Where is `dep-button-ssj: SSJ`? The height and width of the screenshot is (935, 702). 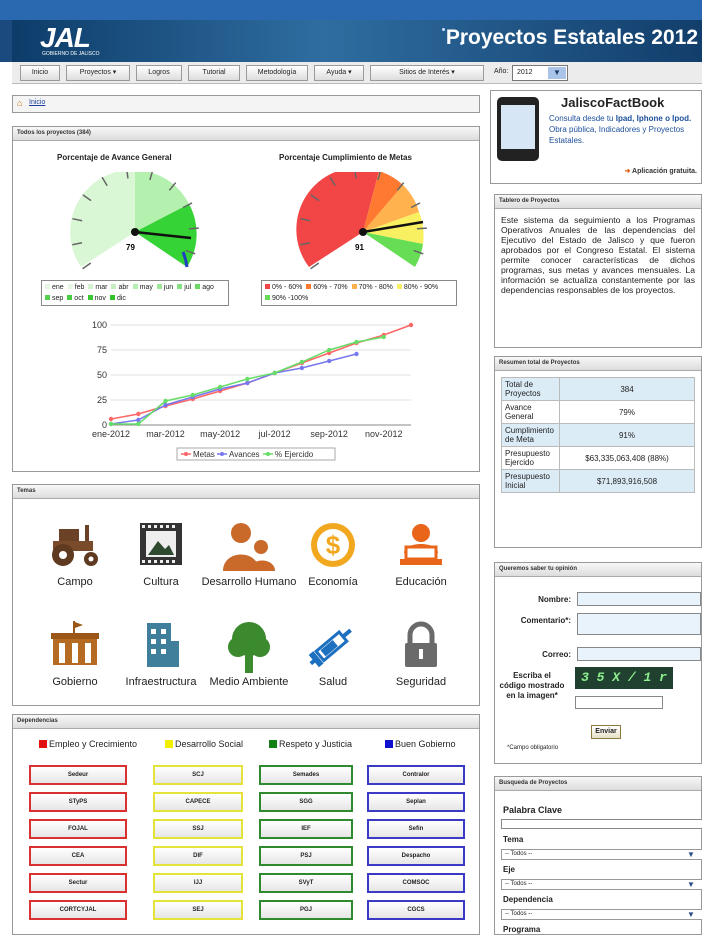
dep-button-ssj: SSJ is located at coordinates (198, 829).